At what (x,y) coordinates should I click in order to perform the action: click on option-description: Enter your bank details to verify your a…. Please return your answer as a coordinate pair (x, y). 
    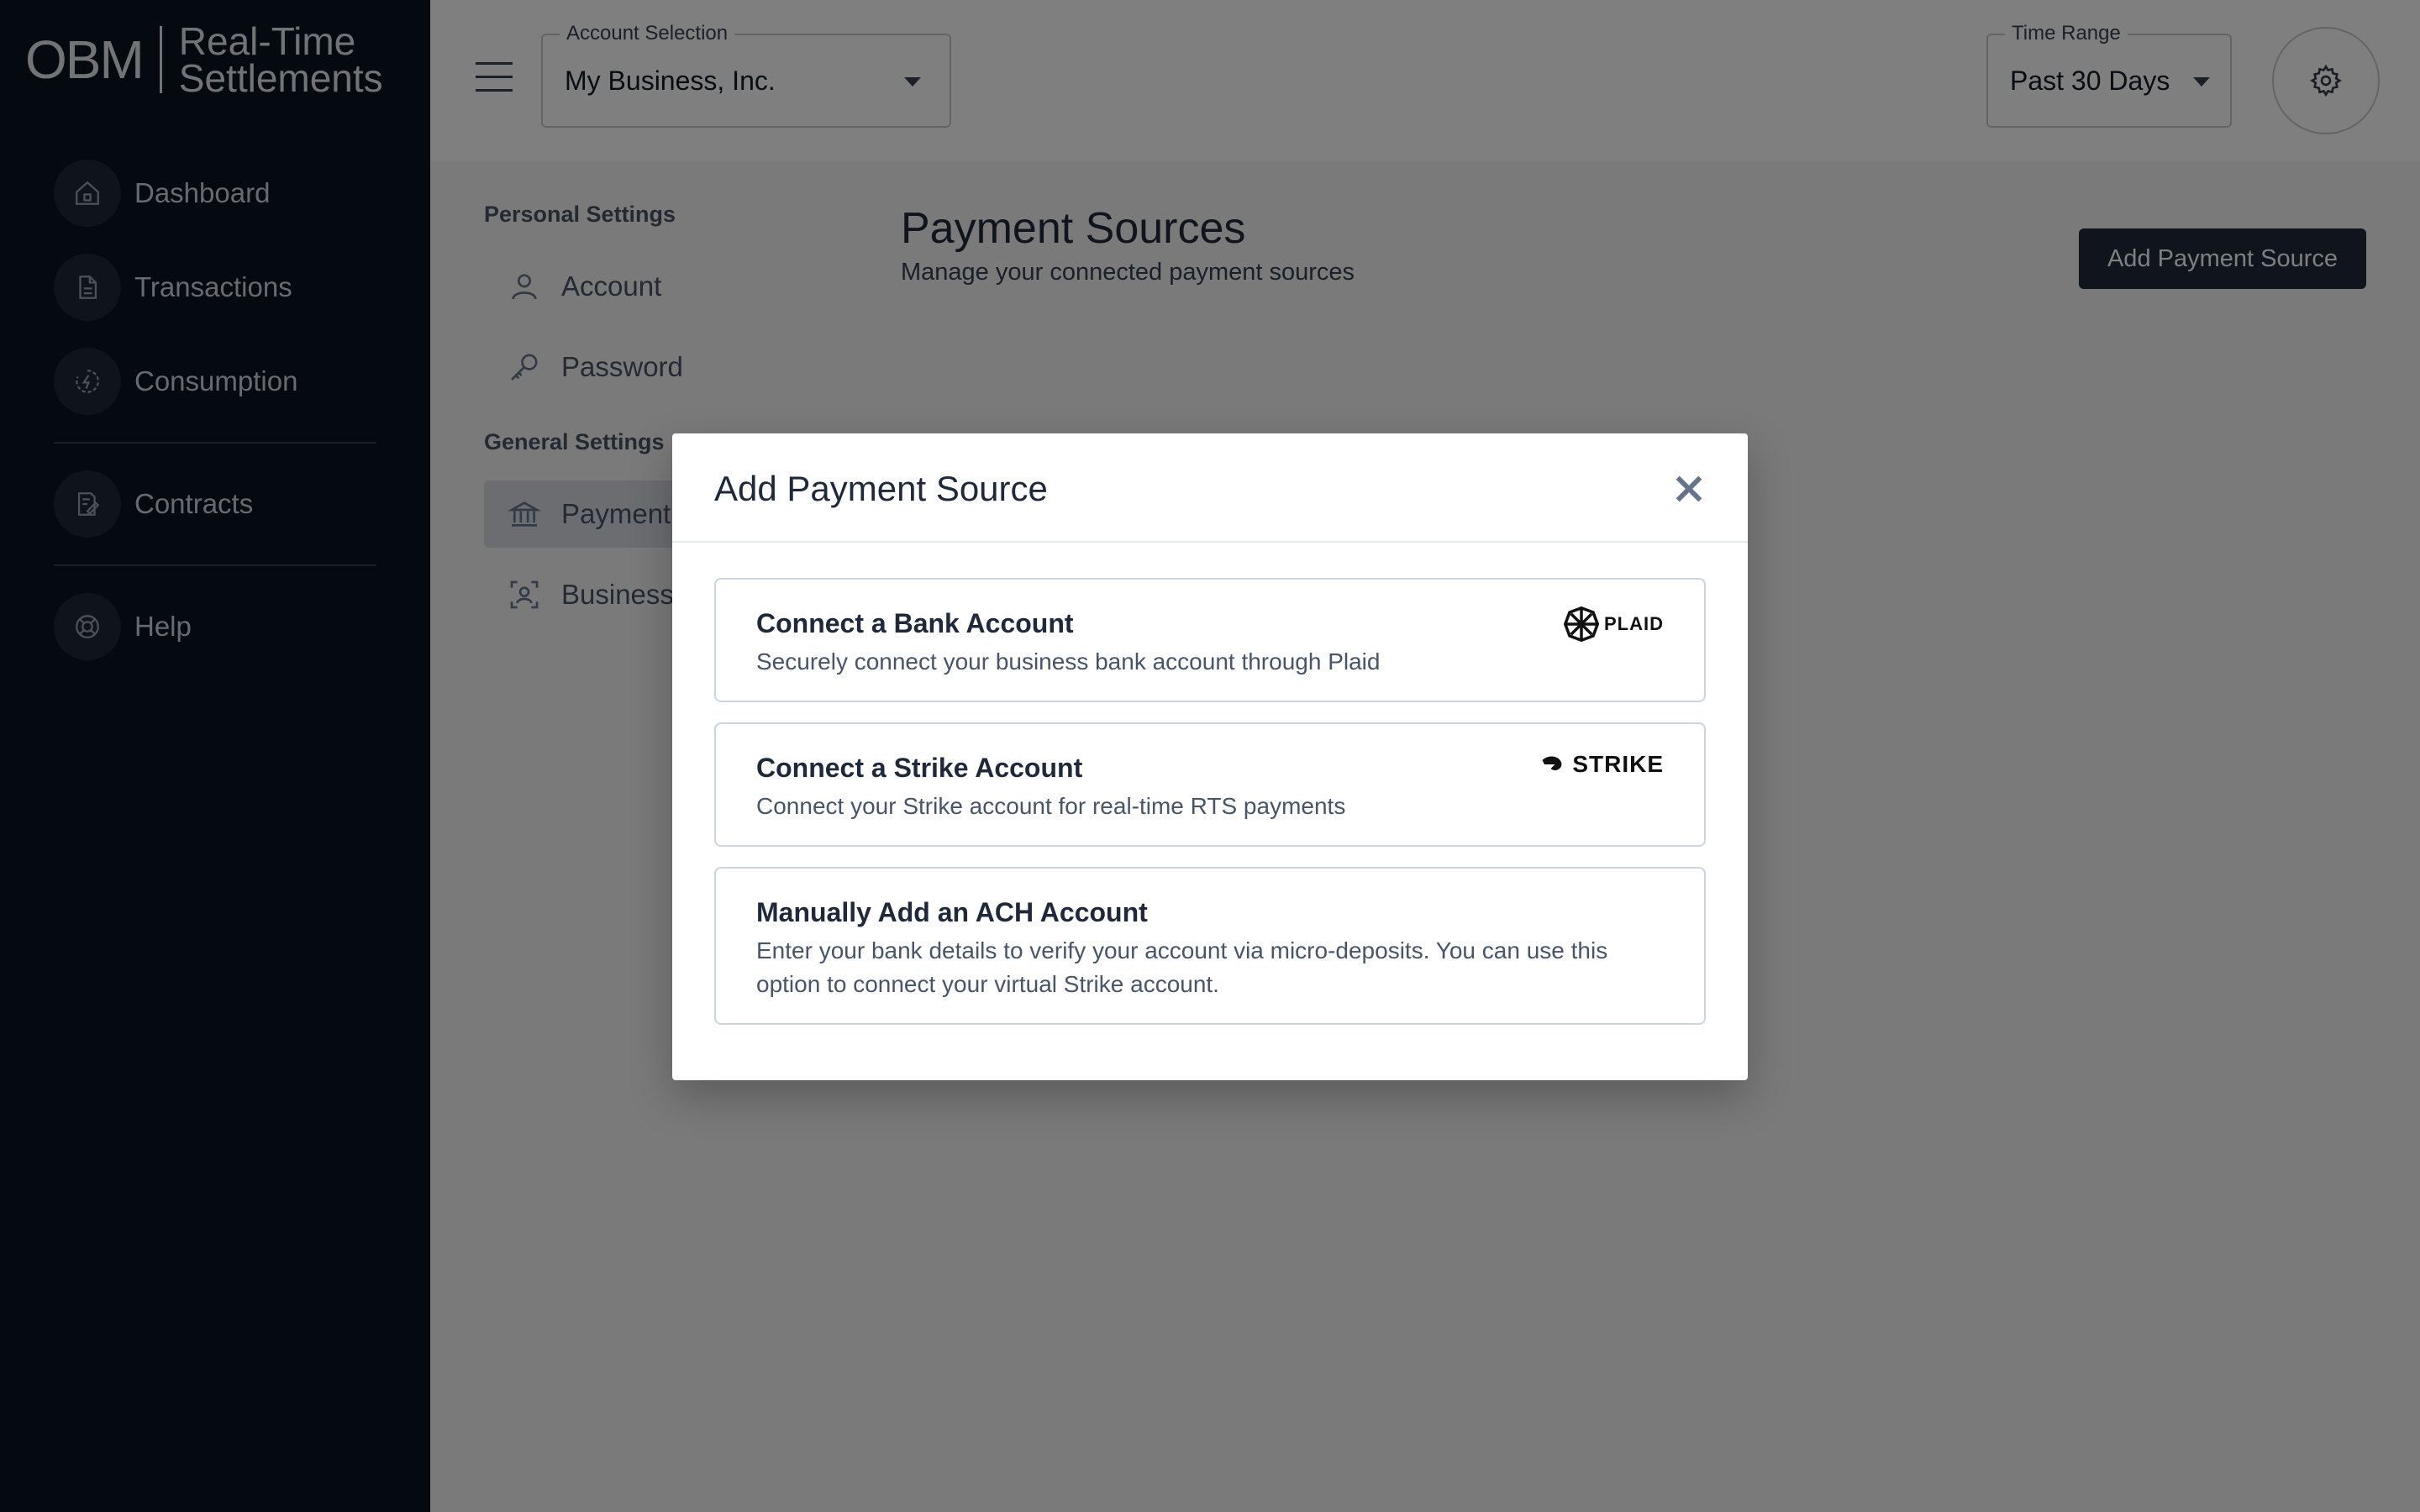
    Looking at the image, I should click on (1182, 967).